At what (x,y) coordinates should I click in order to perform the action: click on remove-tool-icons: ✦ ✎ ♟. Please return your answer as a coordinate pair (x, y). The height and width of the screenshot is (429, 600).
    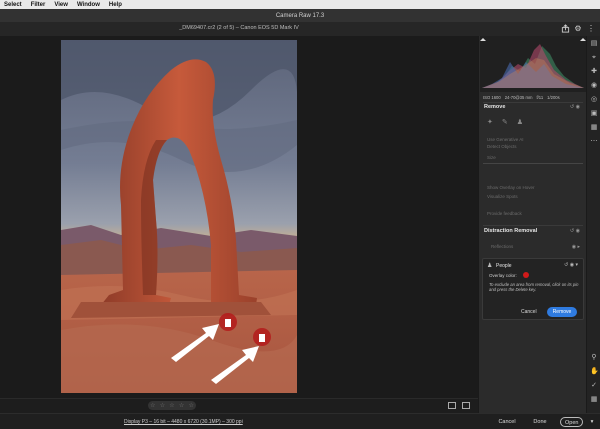
    Looking at the image, I should click on (505, 122).